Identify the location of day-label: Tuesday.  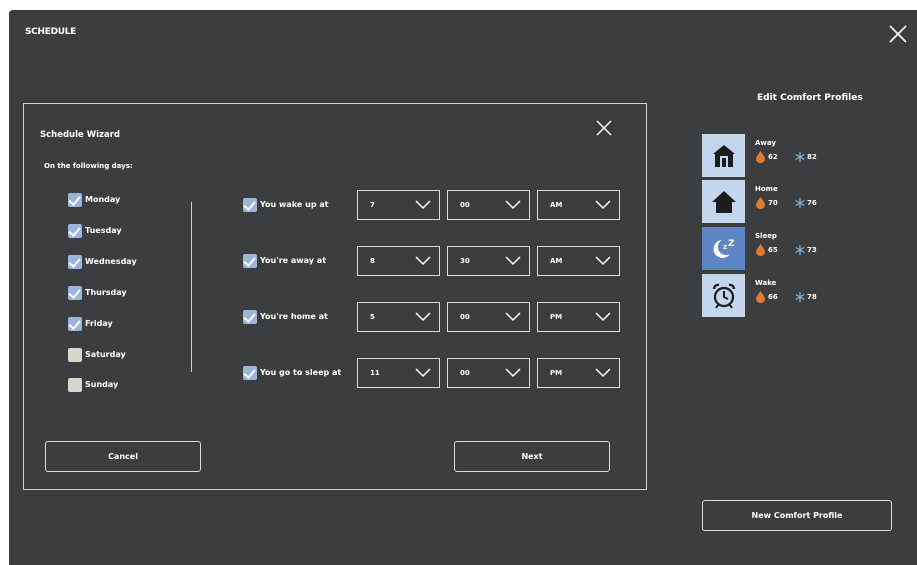
(103, 230).